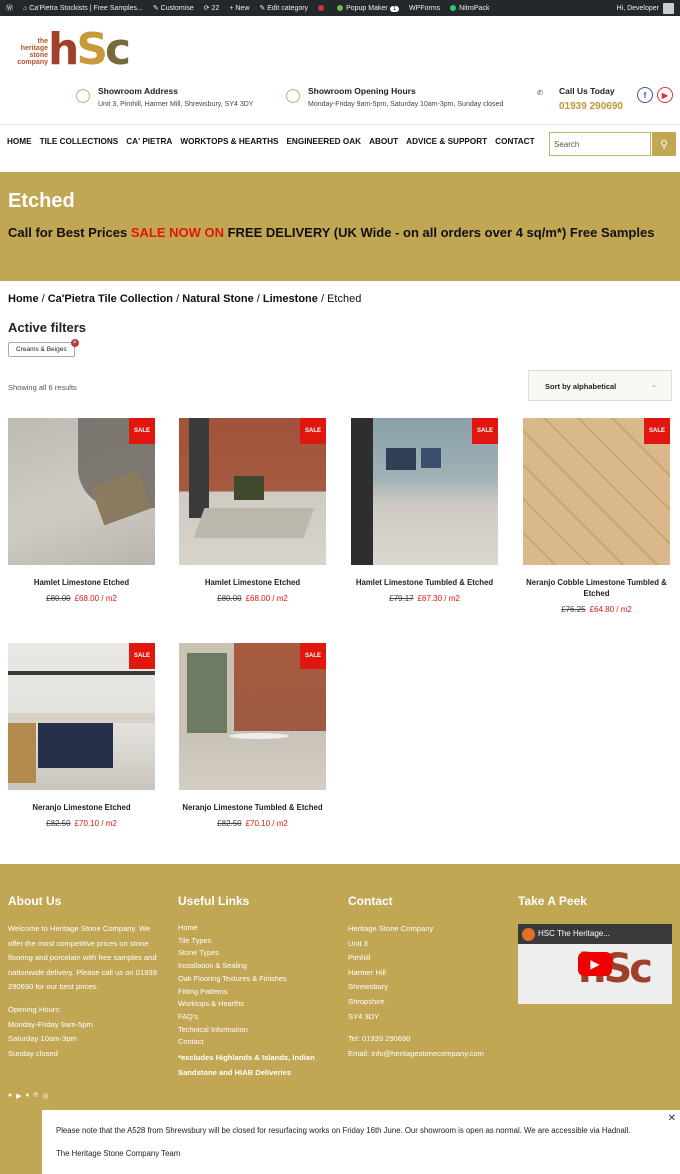 The width and height of the screenshot is (680, 1174). I want to click on github-icon: ●, so click(10, 1096).